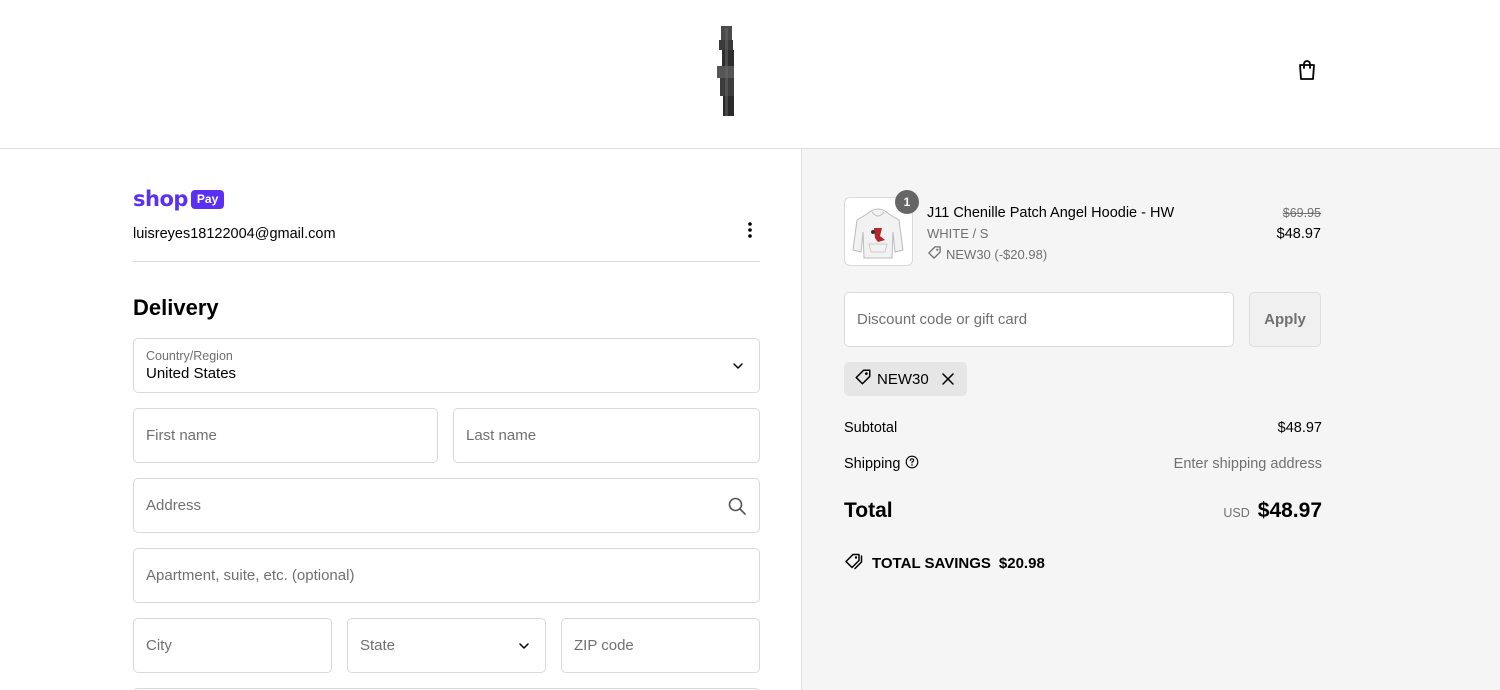 The width and height of the screenshot is (1500, 690). I want to click on last-name-input, so click(606, 435).